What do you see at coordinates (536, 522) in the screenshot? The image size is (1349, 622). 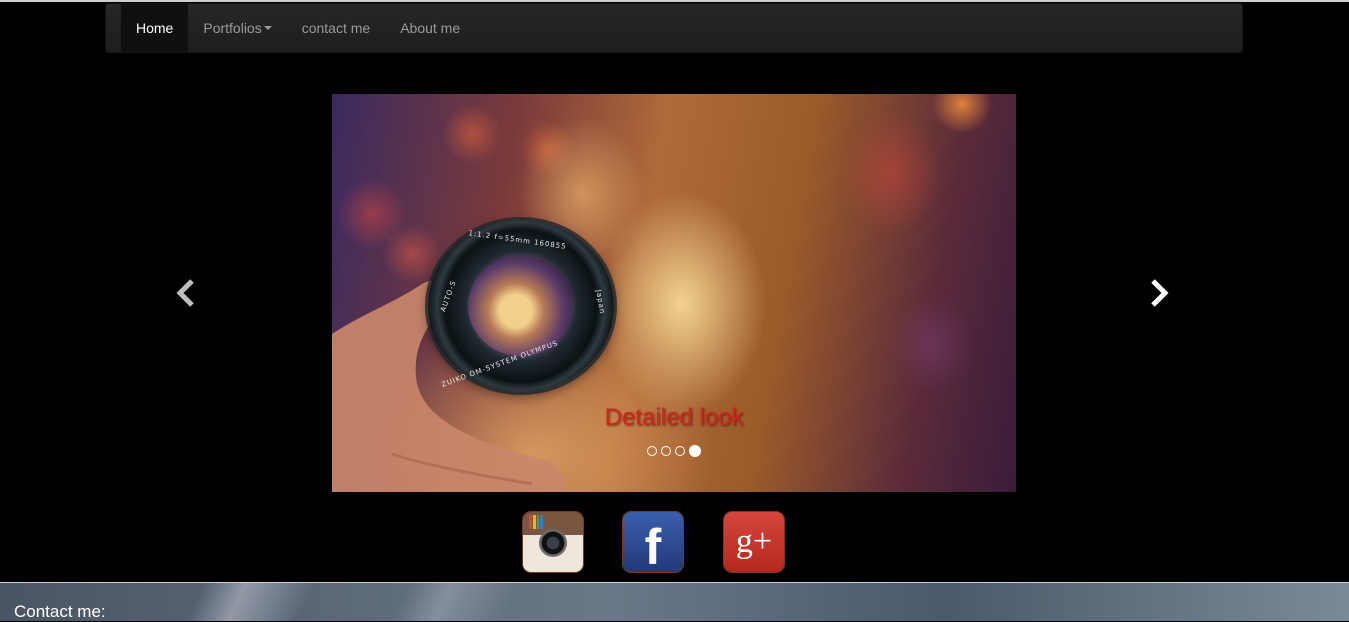 I see `instagram-stripes` at bounding box center [536, 522].